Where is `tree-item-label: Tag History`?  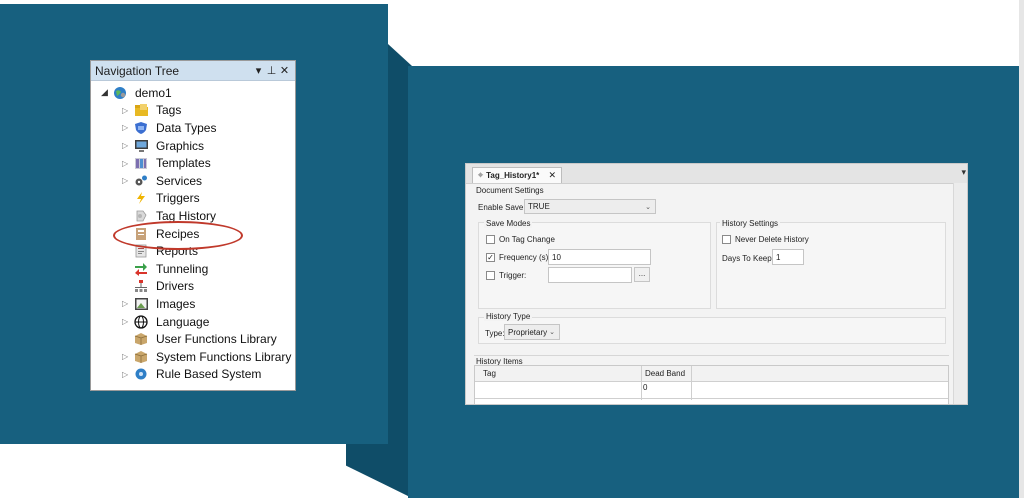
tree-item-label: Tag History is located at coordinates (186, 215).